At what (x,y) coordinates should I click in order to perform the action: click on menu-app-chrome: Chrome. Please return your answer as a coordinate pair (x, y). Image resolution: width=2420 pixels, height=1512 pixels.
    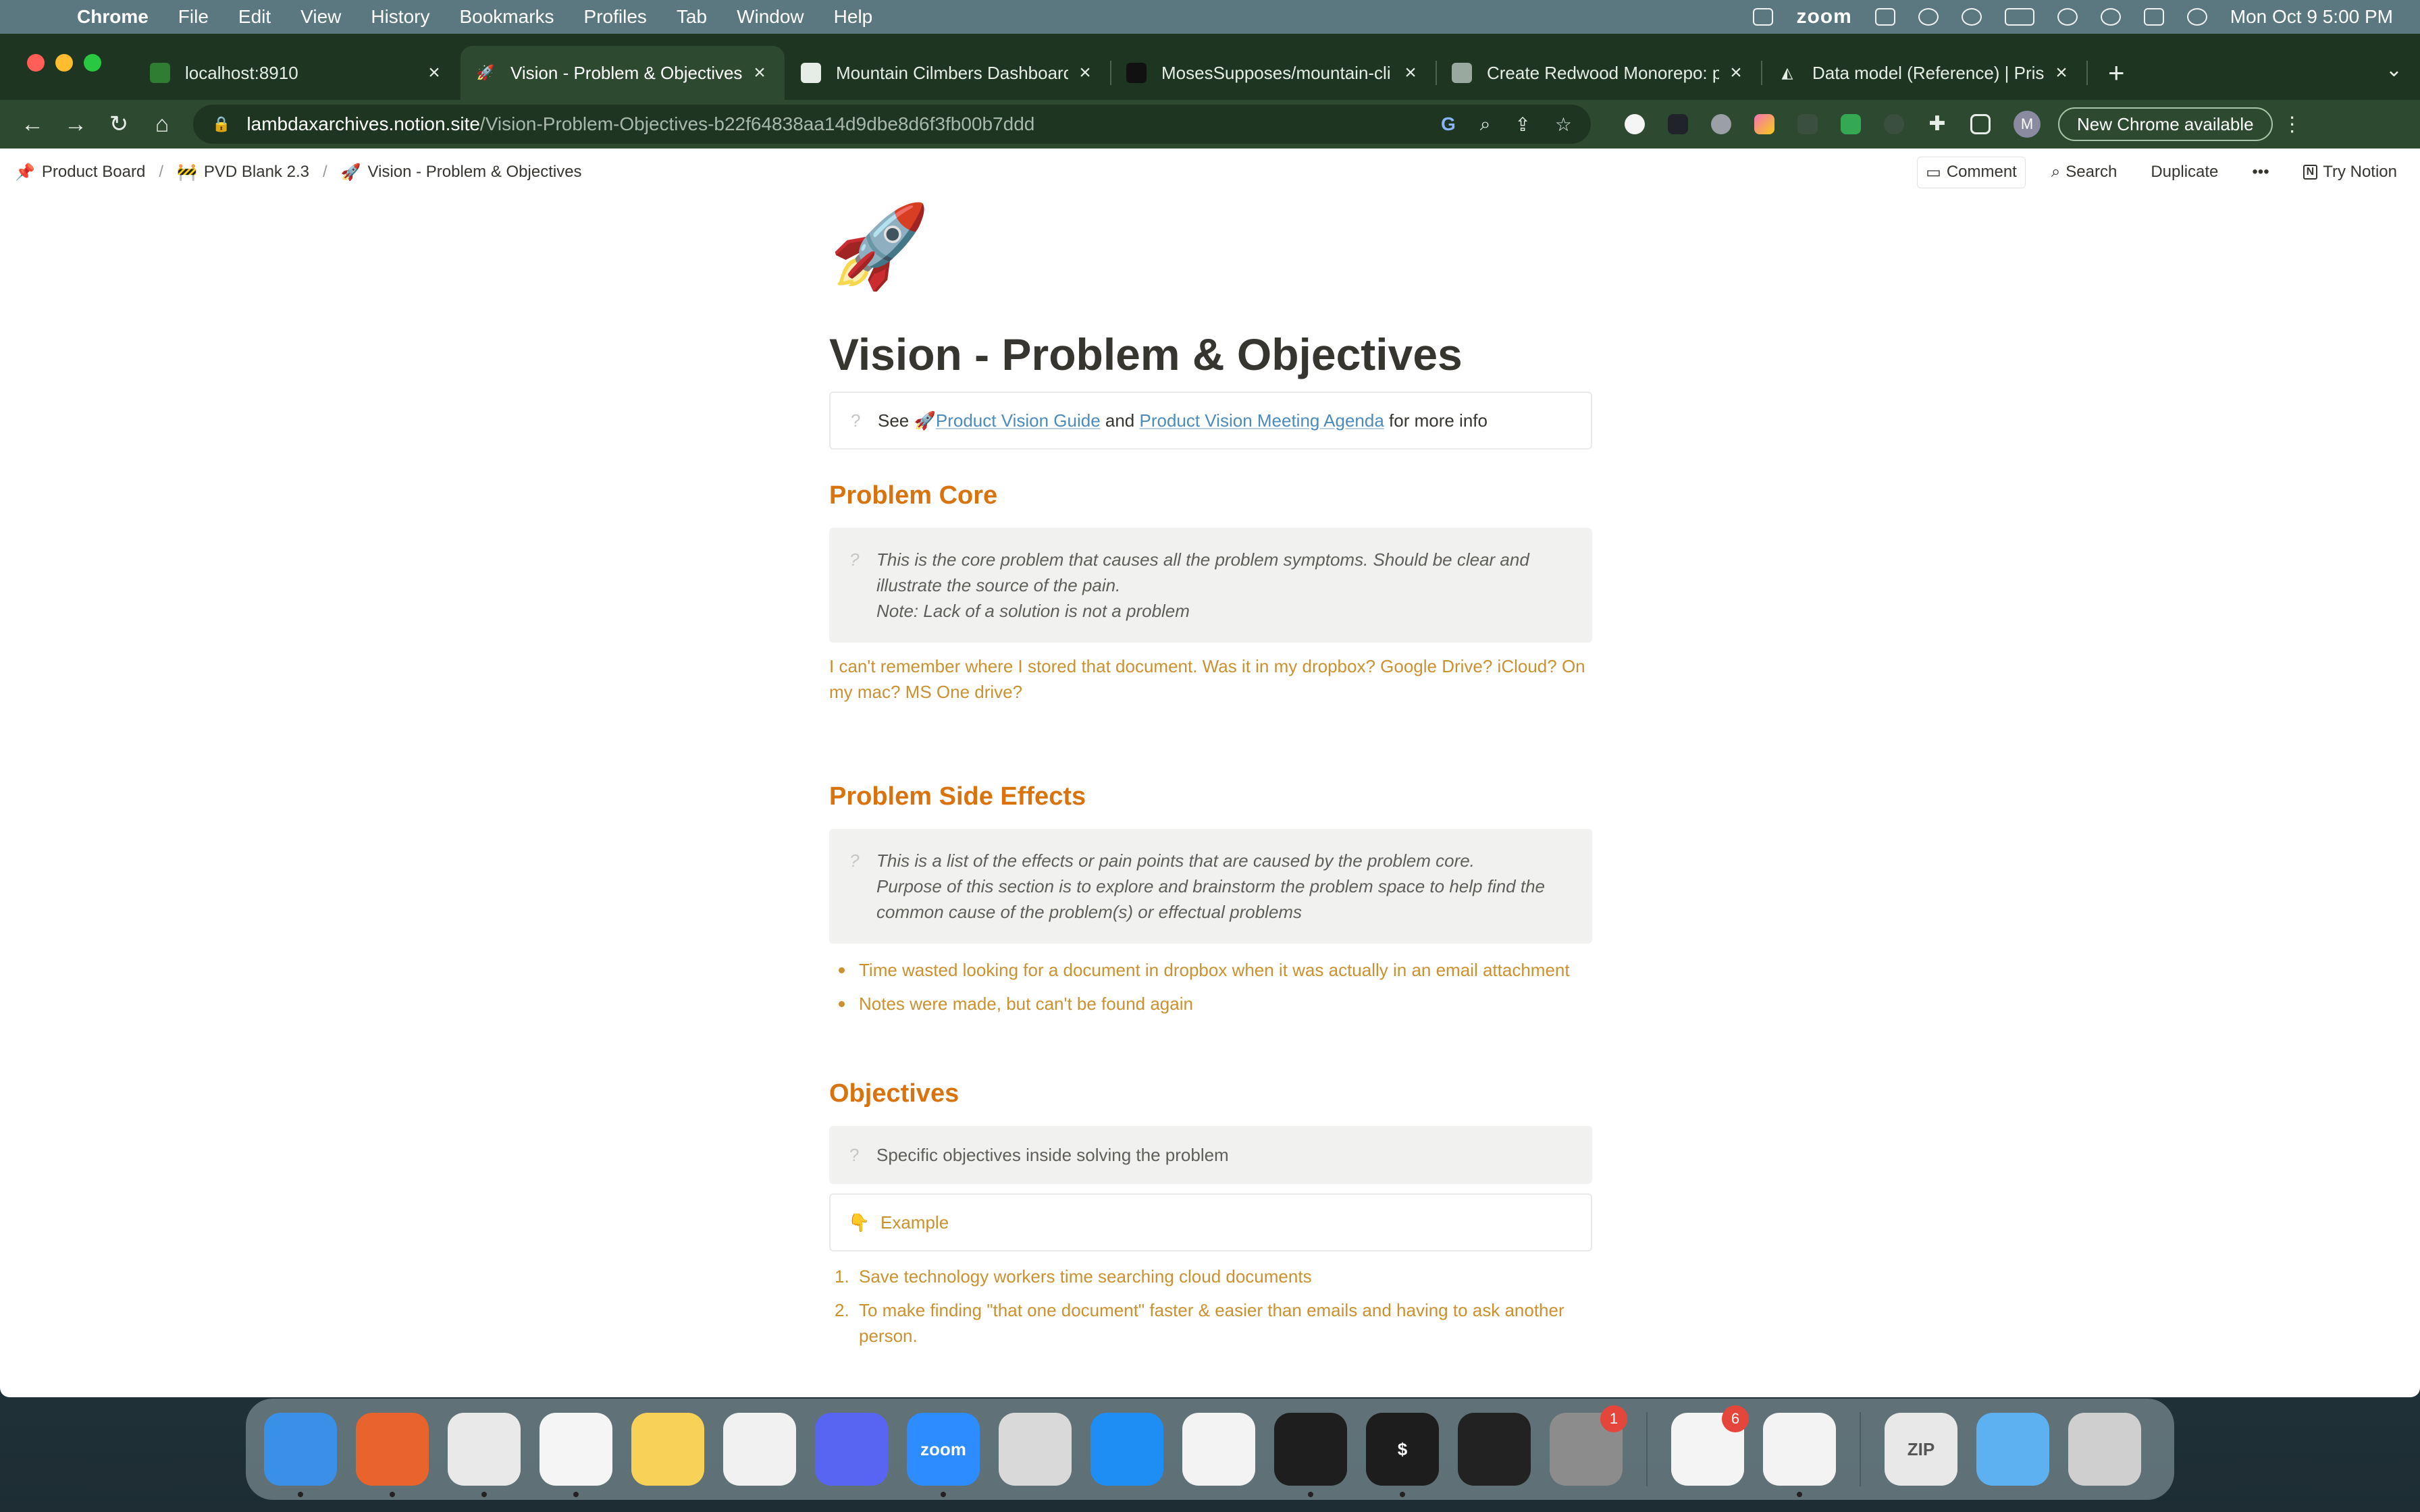
    Looking at the image, I should click on (113, 17).